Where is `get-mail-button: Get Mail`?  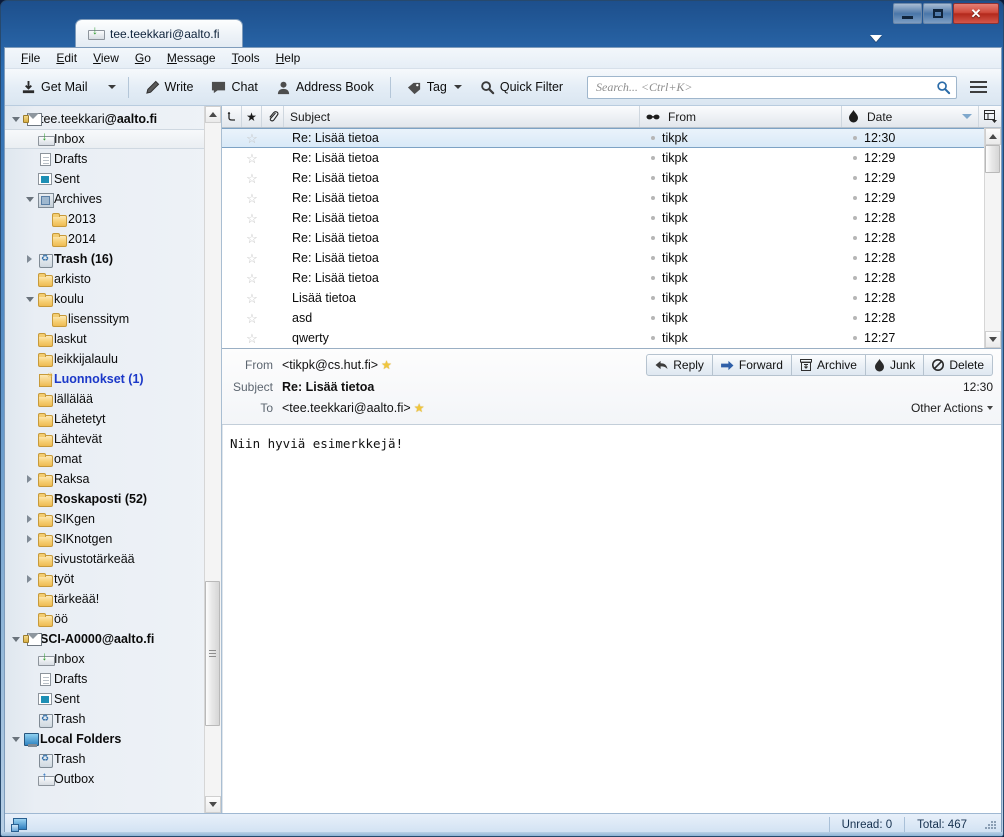 get-mail-button: Get Mail is located at coordinates (54, 87).